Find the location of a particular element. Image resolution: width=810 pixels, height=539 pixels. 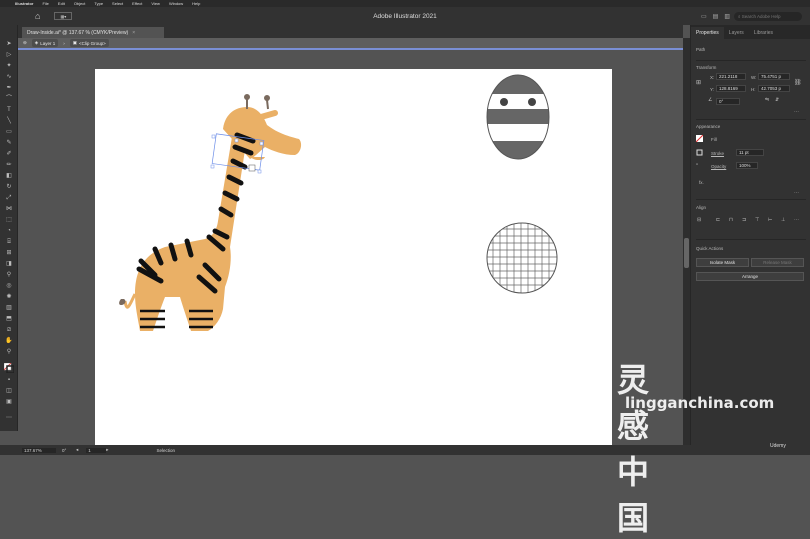

artboard-tool-icon: ⬒ is located at coordinates (9, 319).